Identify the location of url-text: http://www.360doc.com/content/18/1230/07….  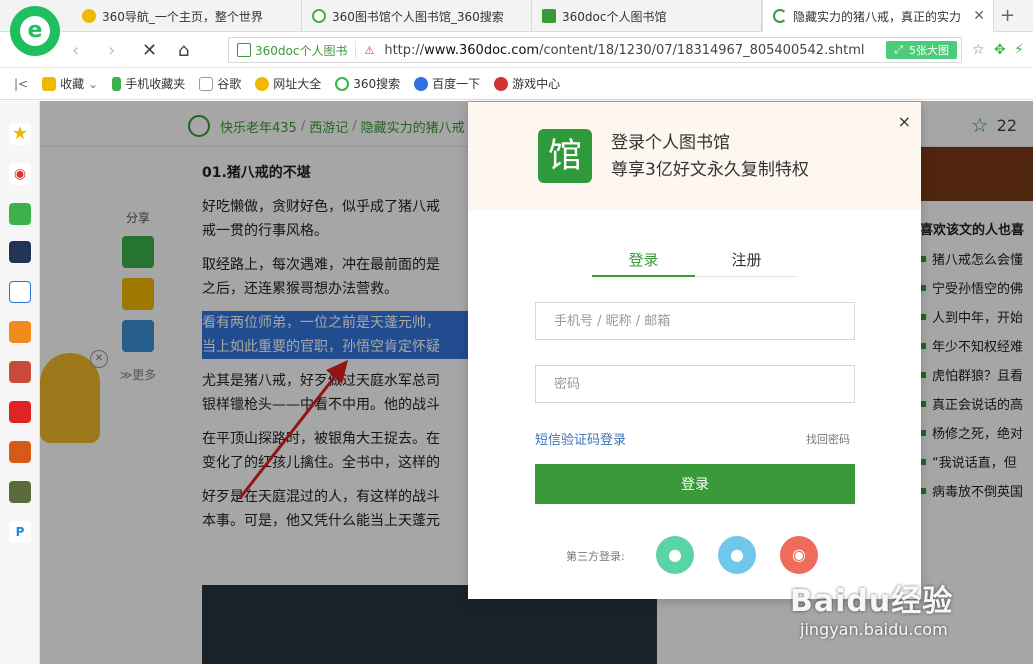
(624, 50).